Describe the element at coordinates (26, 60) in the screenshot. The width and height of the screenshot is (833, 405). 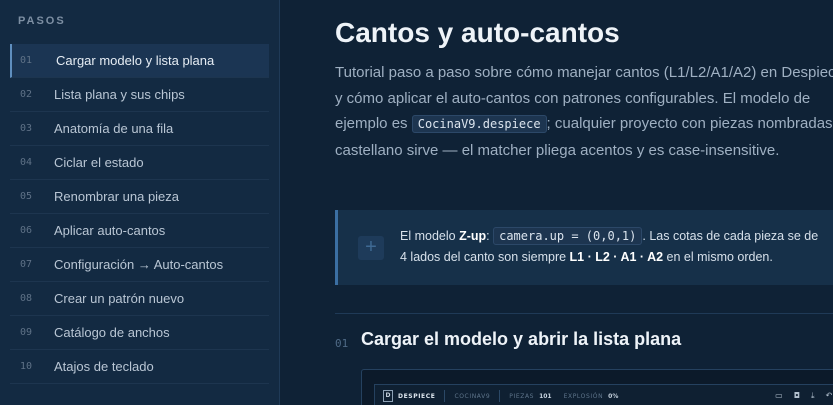
I see `step-number: 01` at that location.